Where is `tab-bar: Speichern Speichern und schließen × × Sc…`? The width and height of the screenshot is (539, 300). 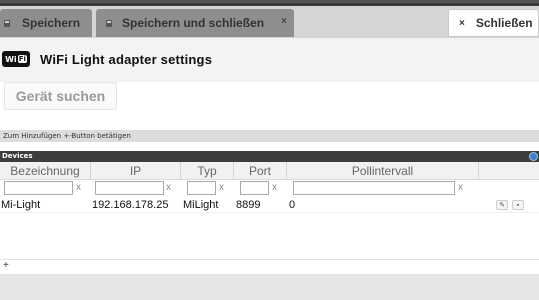 tab-bar: Speichern Speichern und schließen × × Sc… is located at coordinates (269, 22).